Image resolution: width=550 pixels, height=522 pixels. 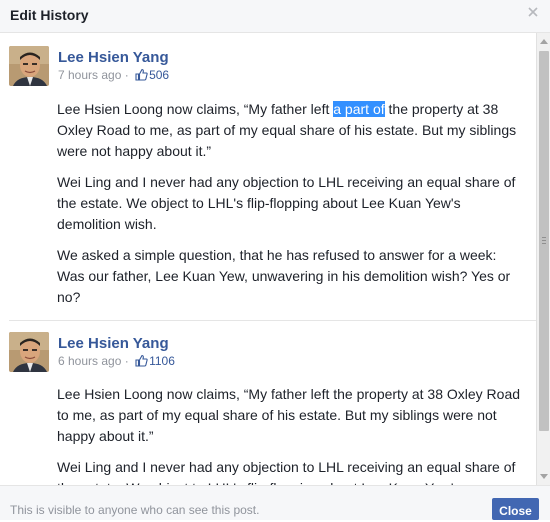 I want to click on timestamp: 6 hours ago, so click(x=89, y=361).